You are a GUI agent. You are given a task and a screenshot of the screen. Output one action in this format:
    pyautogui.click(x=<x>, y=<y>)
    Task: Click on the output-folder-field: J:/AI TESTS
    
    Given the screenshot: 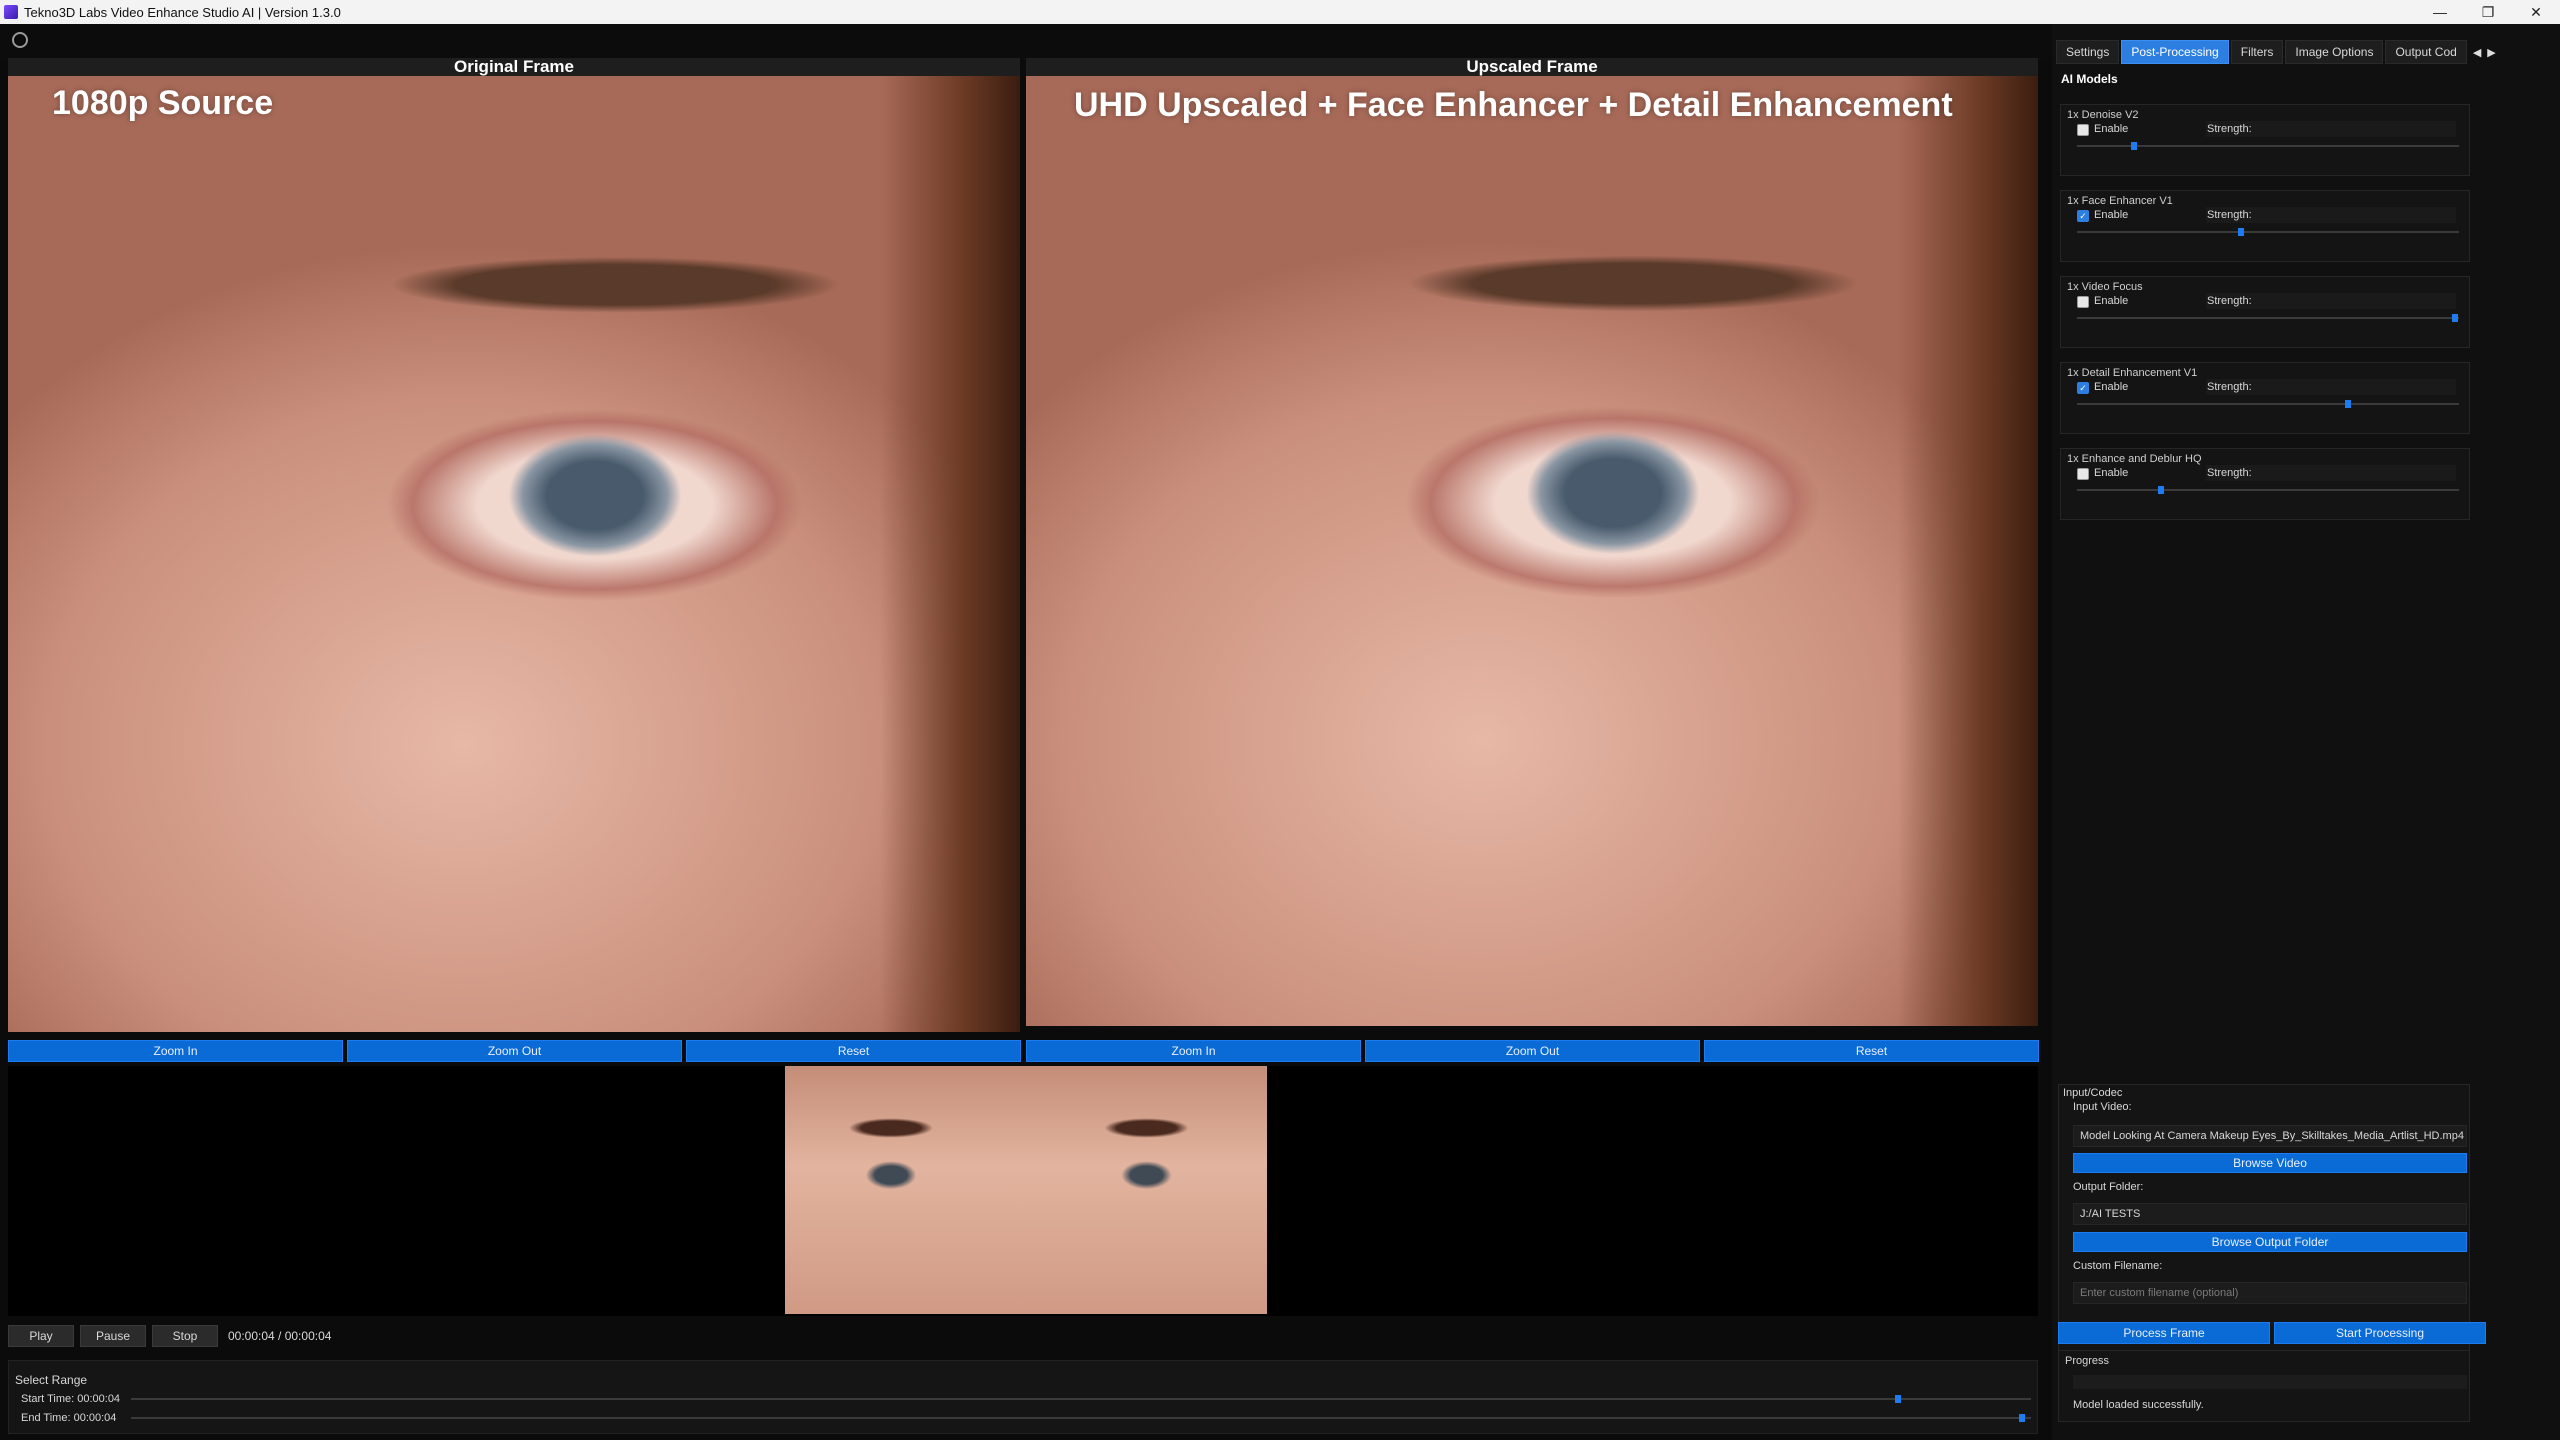 What is the action you would take?
    pyautogui.click(x=2270, y=1214)
    